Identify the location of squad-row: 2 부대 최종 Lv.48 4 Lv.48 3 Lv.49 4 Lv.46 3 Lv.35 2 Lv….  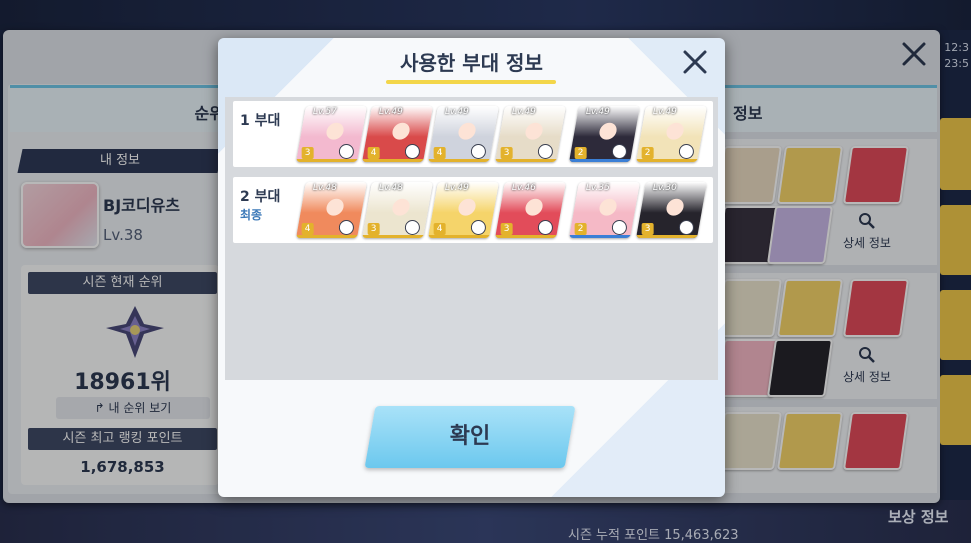
(473, 210).